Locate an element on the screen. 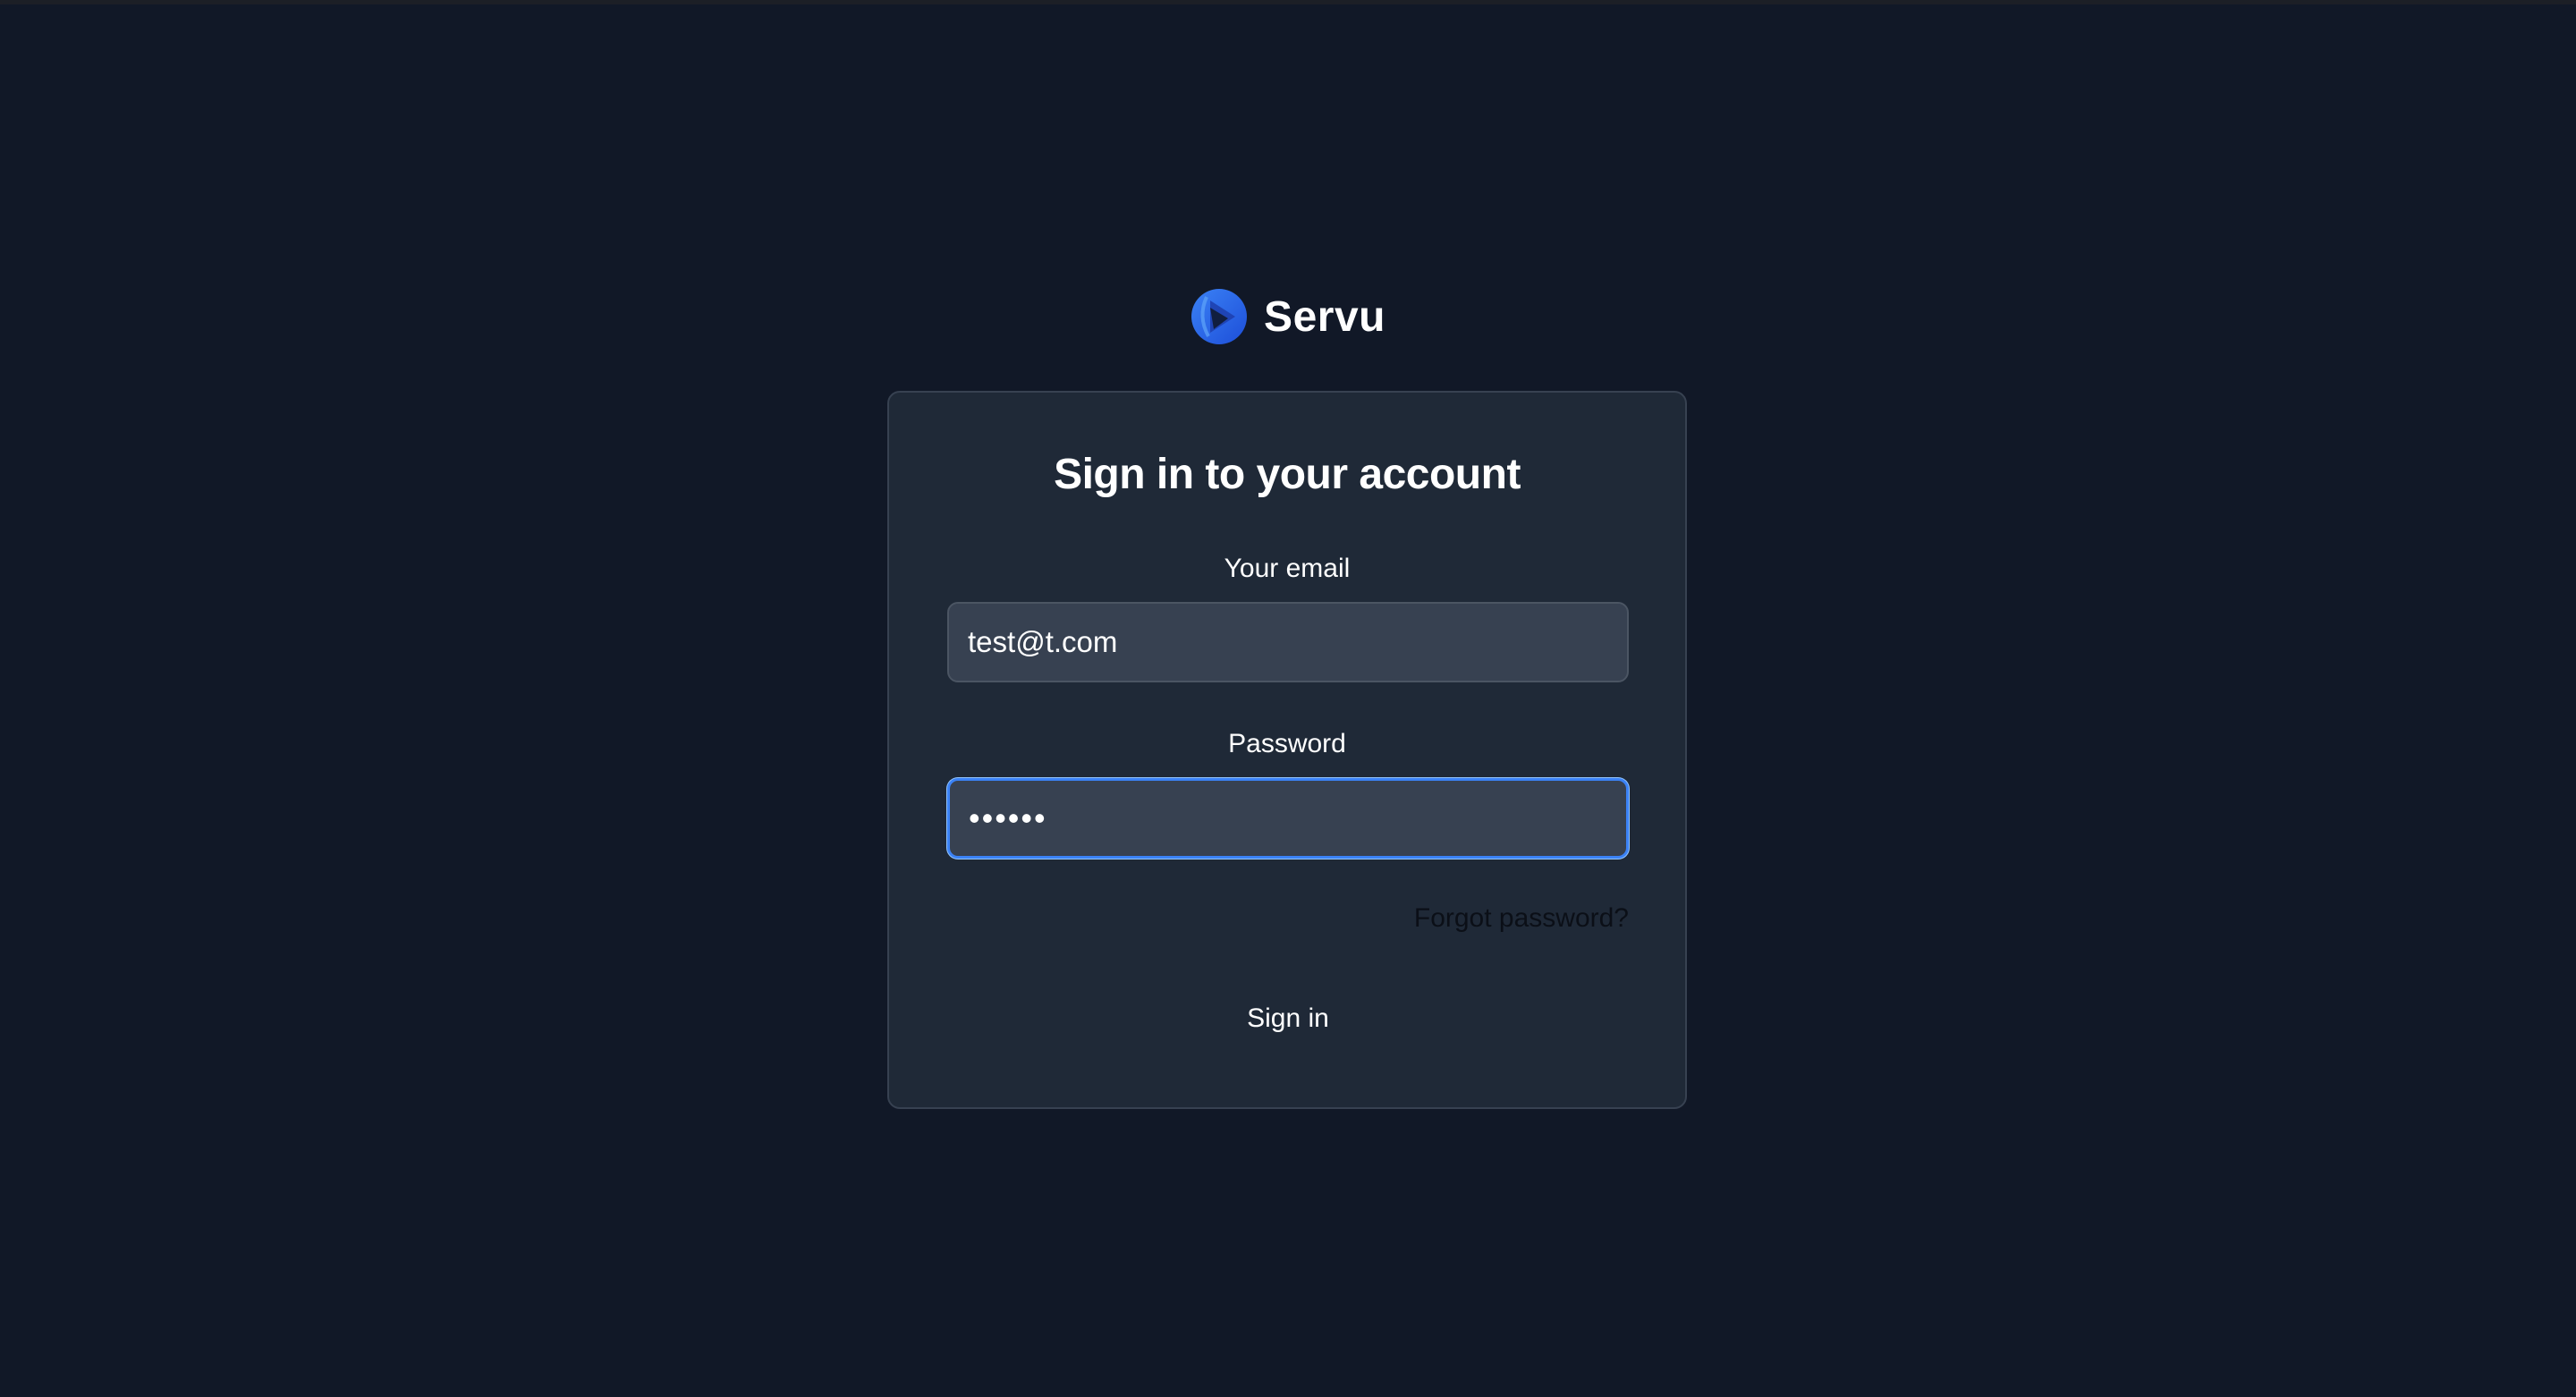  top-border is located at coordinates (1288, 2).